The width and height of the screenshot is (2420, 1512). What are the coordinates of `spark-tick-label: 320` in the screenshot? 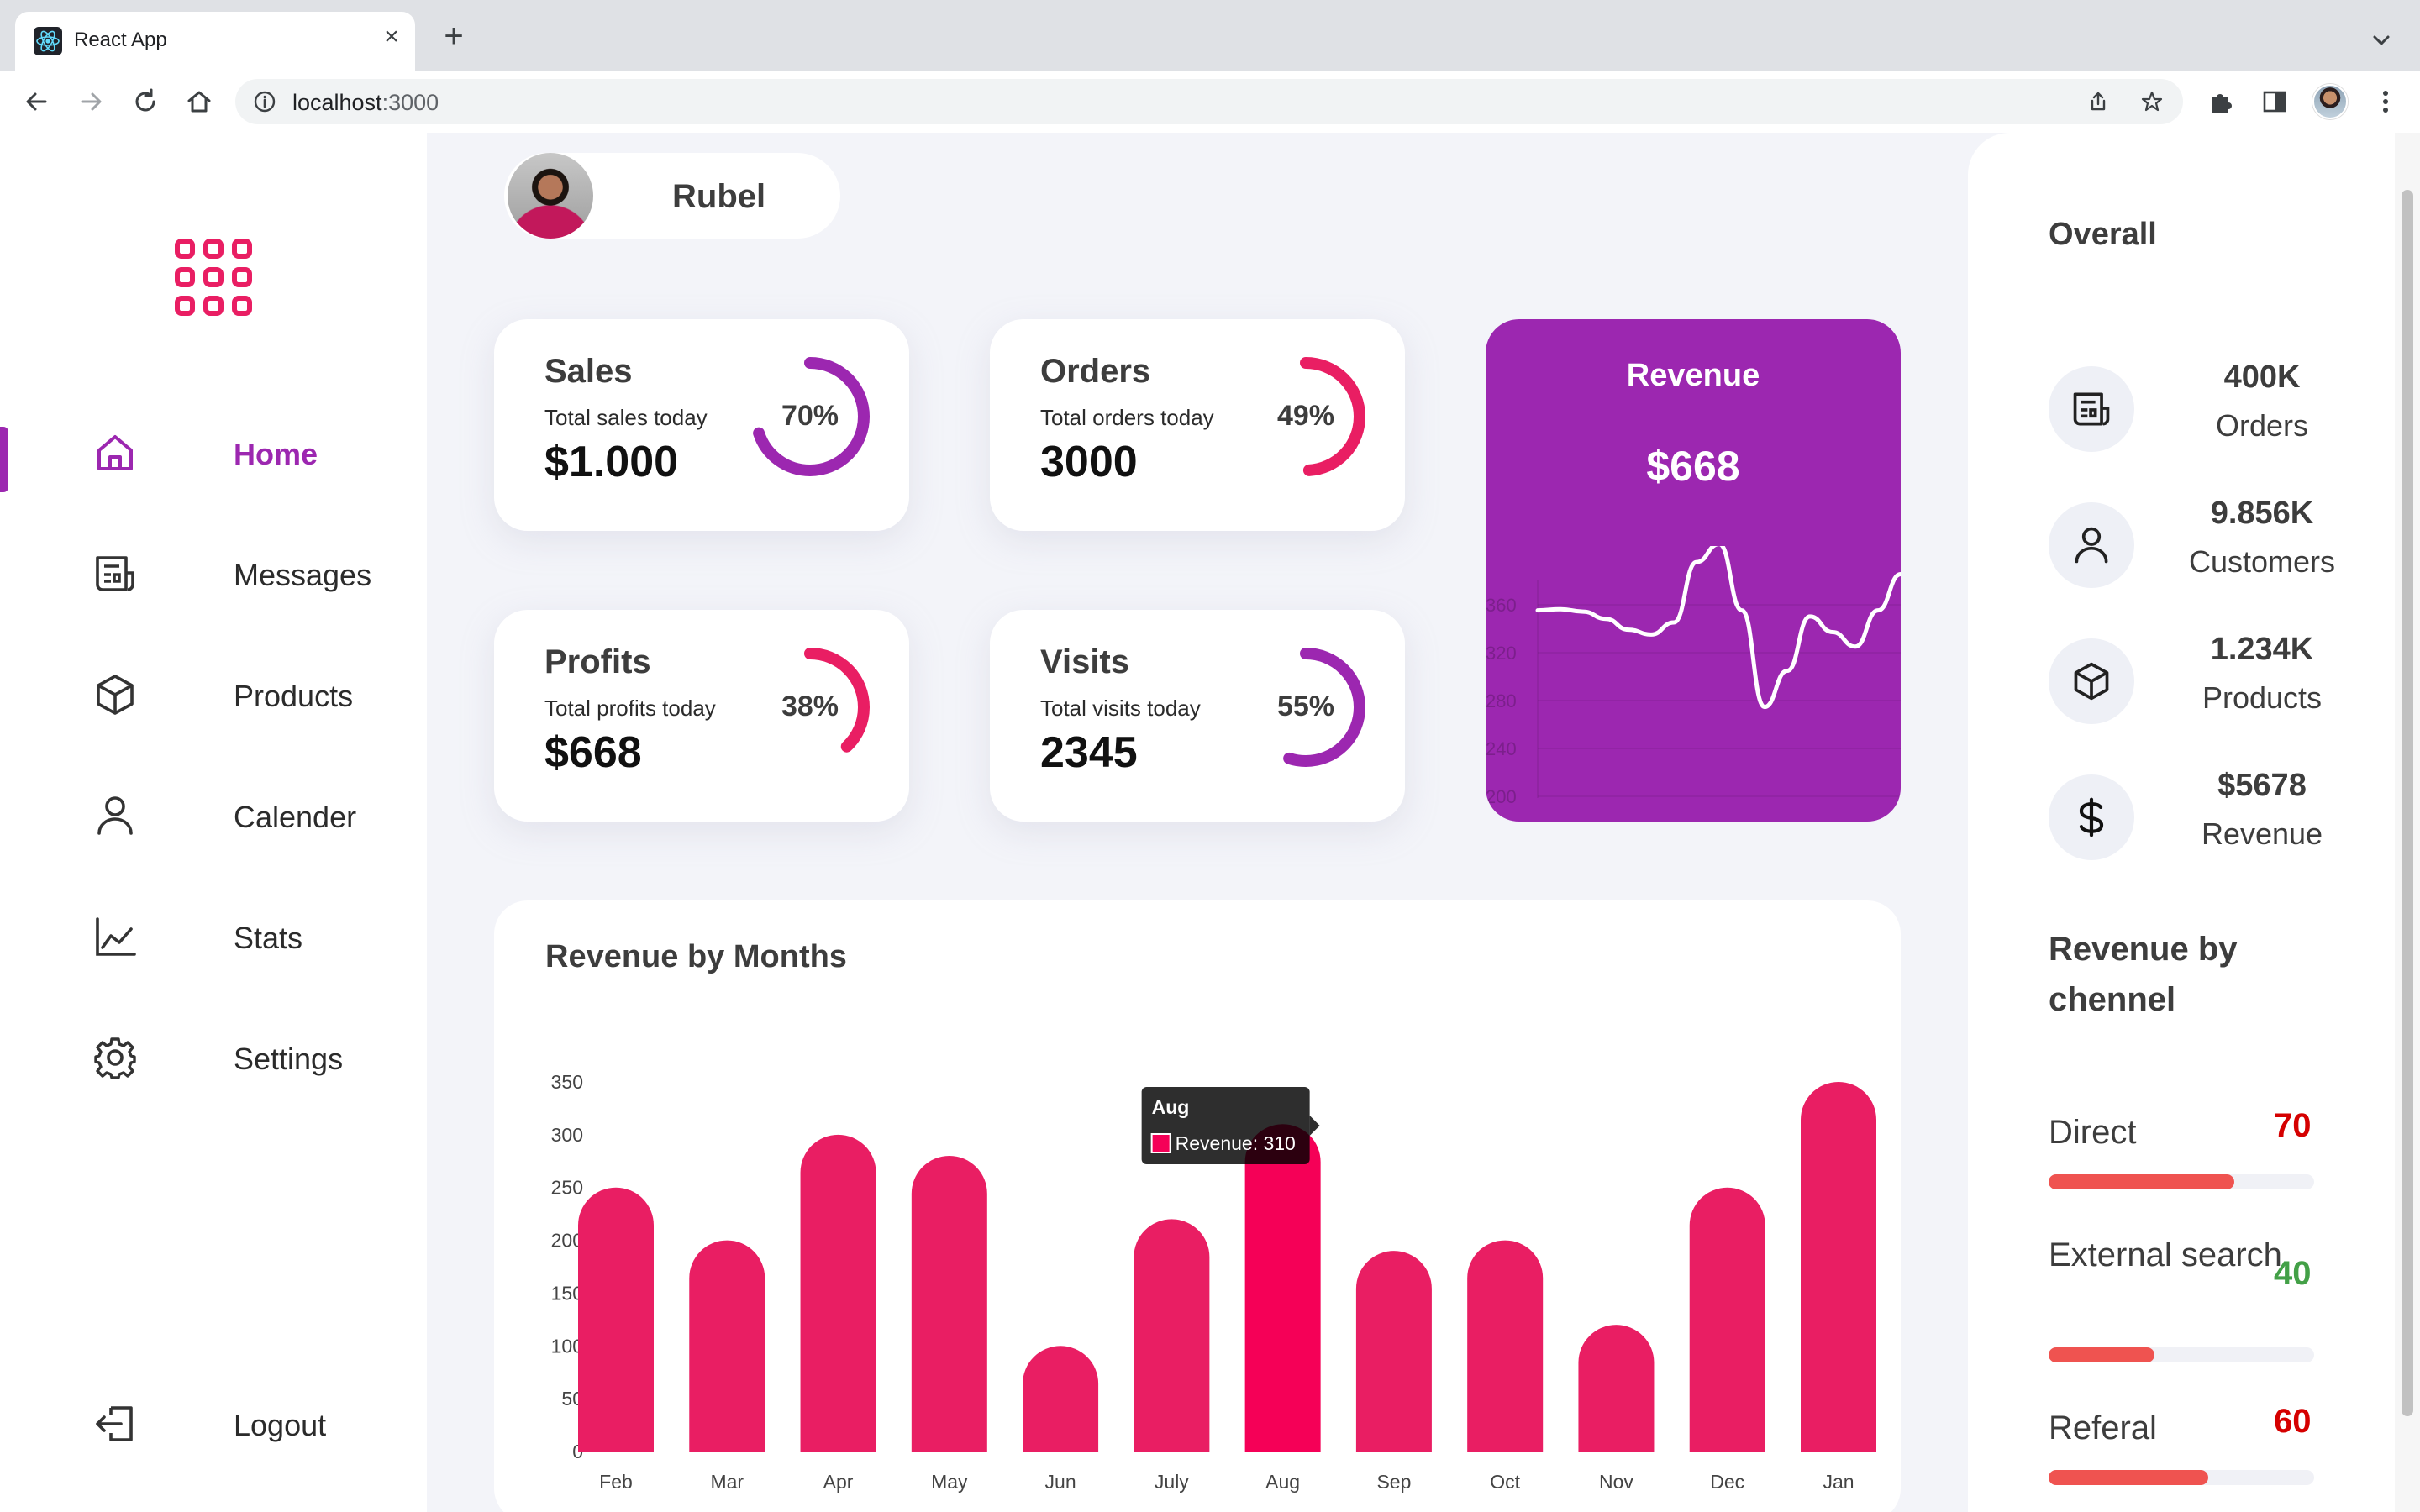 It's located at (1501, 653).